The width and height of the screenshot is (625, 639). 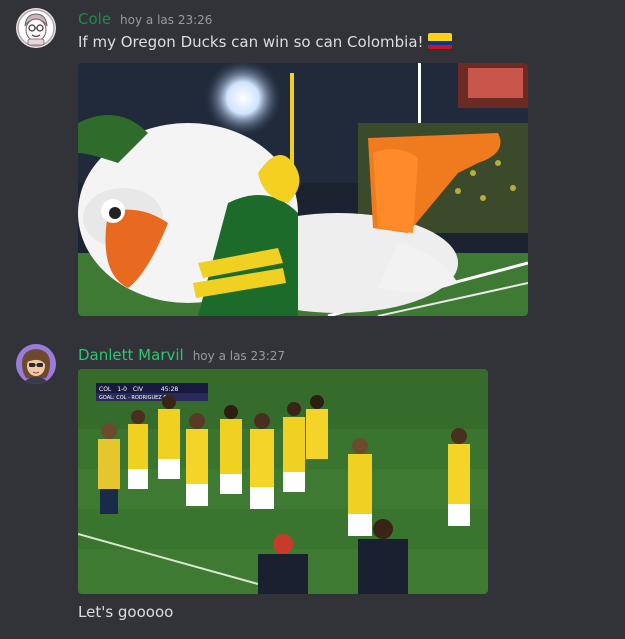 I want to click on avatar-cole, so click(x=36, y=28).